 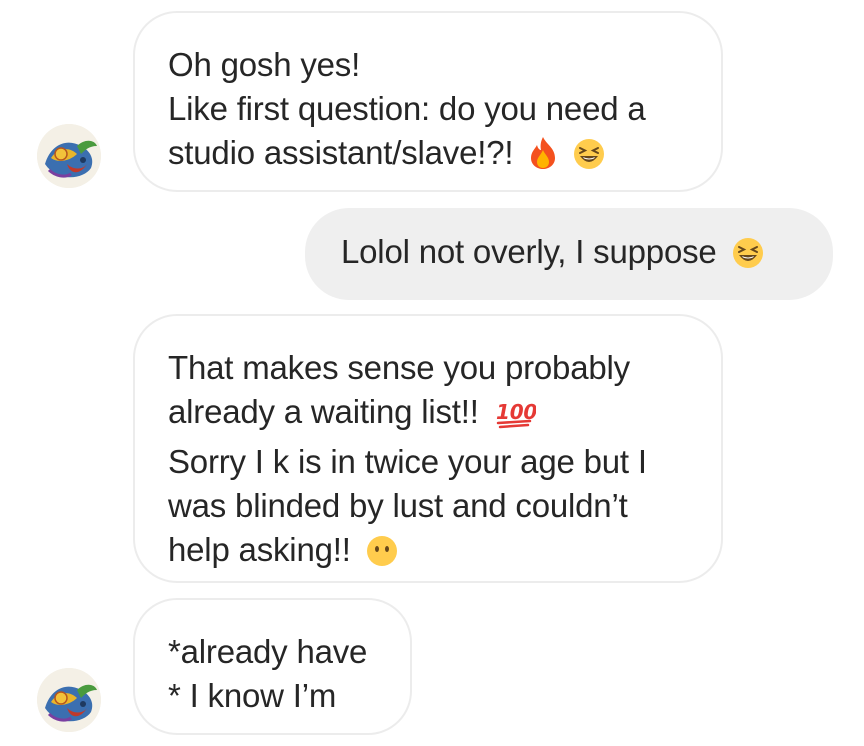 What do you see at coordinates (252, 695) in the screenshot?
I see `message-text-line: * I know I’m` at bounding box center [252, 695].